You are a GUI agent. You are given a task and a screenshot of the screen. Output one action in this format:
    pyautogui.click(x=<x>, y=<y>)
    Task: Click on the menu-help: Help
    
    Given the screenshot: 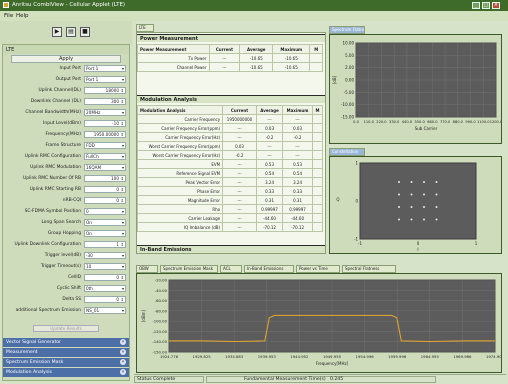 What is the action you would take?
    pyautogui.click(x=22, y=16)
    